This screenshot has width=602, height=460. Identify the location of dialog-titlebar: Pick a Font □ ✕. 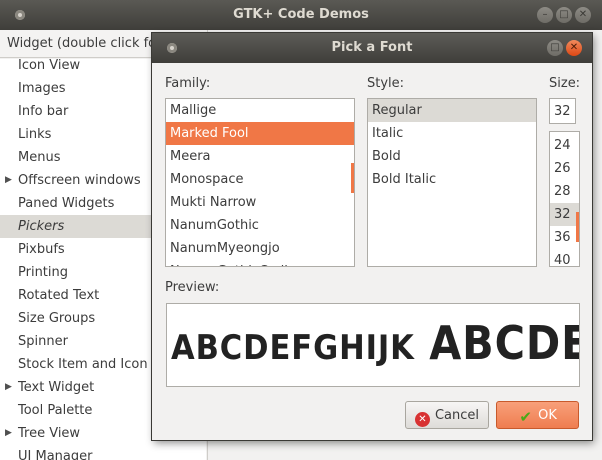
(372, 48).